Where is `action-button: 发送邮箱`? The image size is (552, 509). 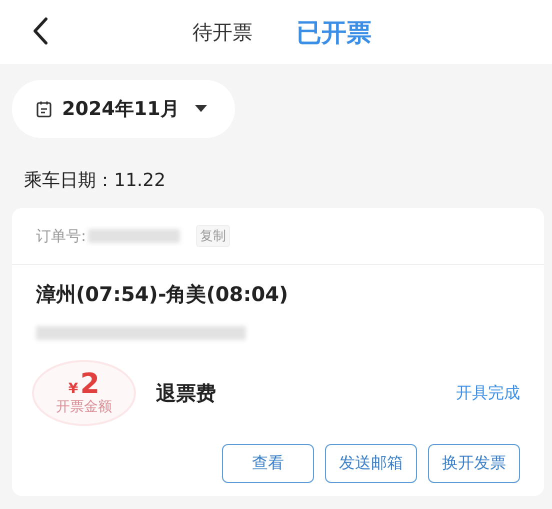 action-button: 发送邮箱 is located at coordinates (371, 463).